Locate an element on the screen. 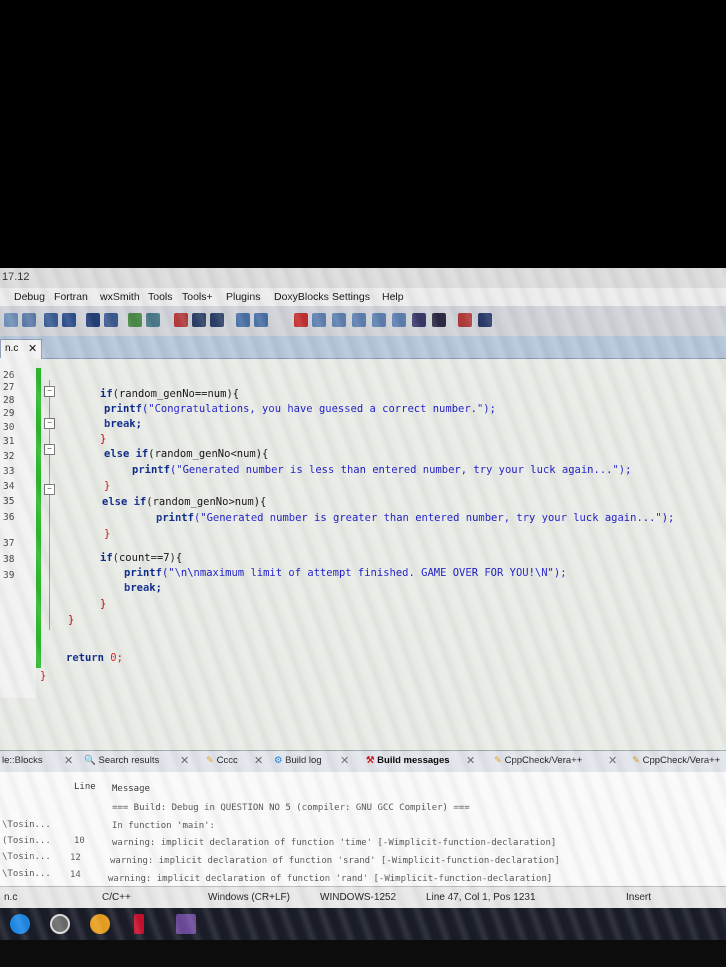 The height and width of the screenshot is (967, 726). status-language: C/C++ is located at coordinates (116, 897).